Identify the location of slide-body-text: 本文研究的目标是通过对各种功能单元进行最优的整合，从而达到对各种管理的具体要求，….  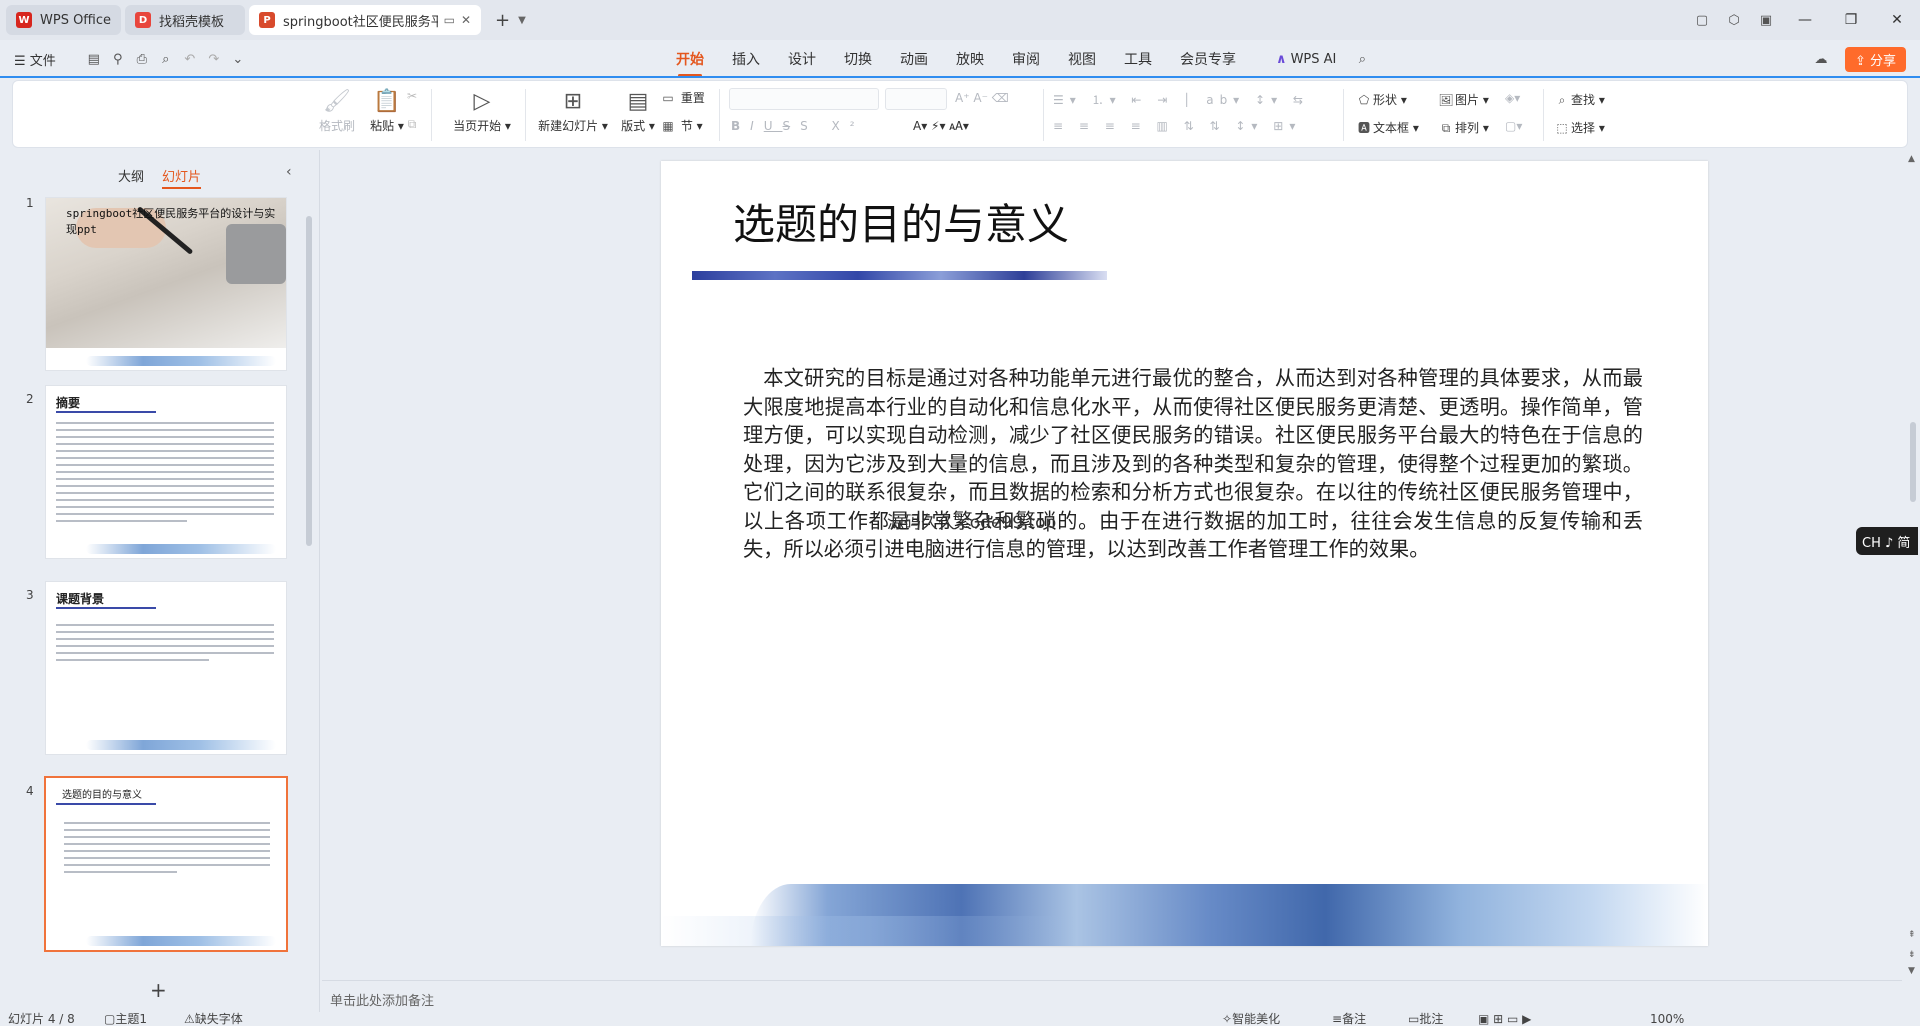
(1193, 464).